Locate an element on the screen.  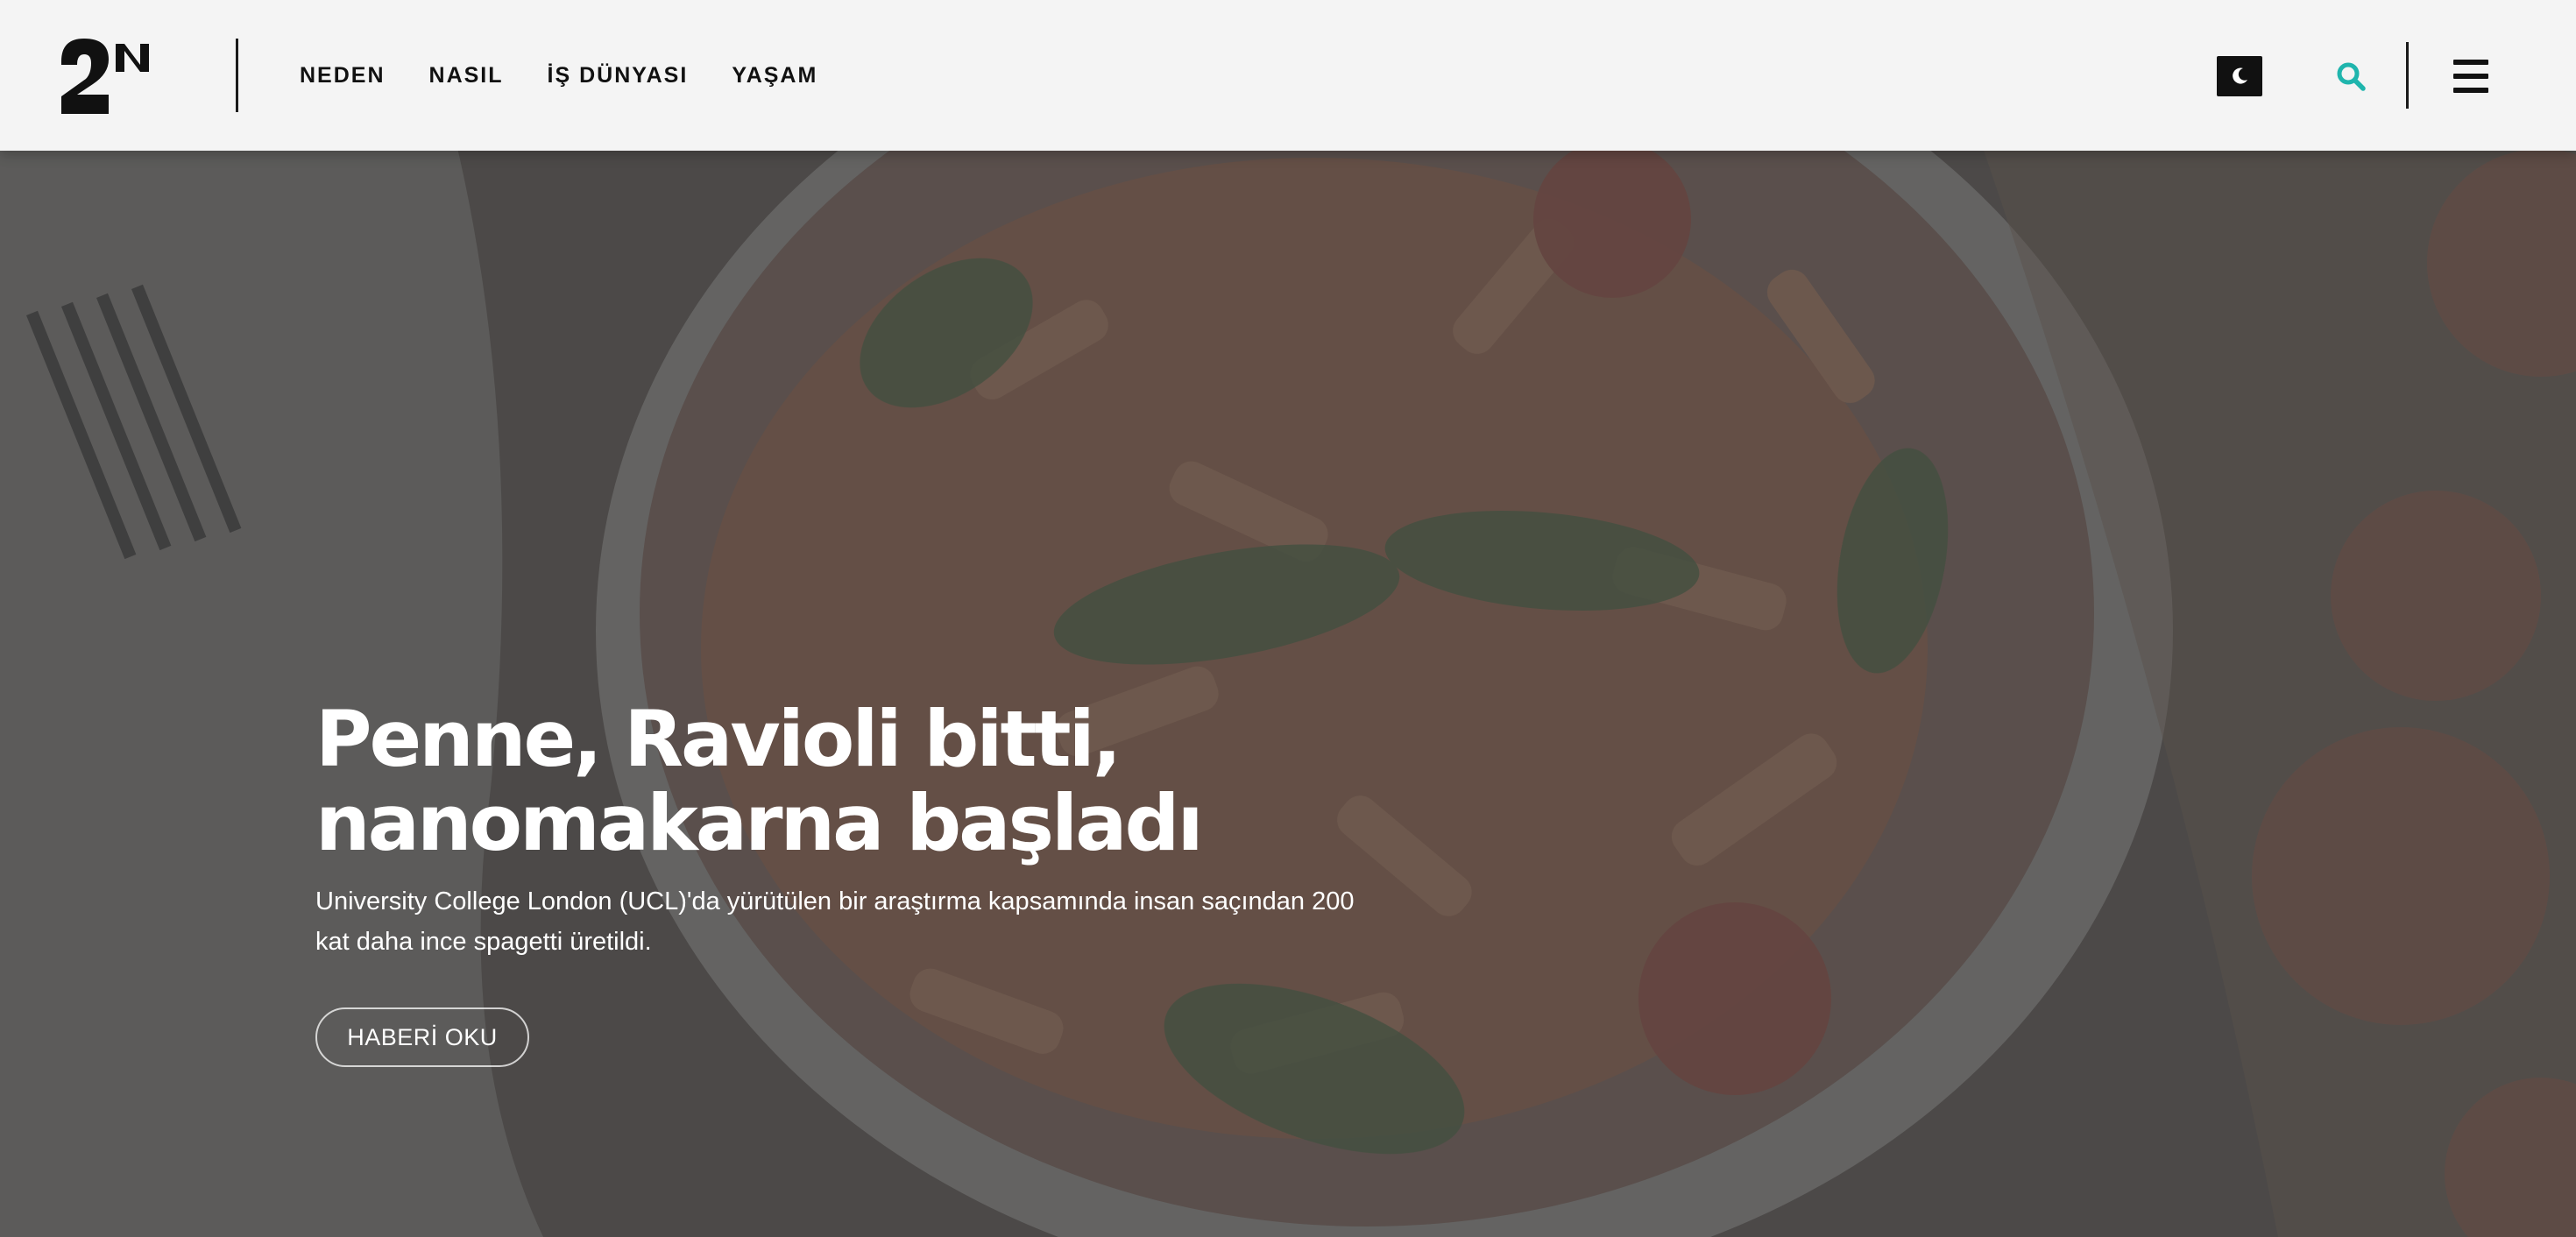
nav-item-yasam: YAŞAM is located at coordinates (774, 75).